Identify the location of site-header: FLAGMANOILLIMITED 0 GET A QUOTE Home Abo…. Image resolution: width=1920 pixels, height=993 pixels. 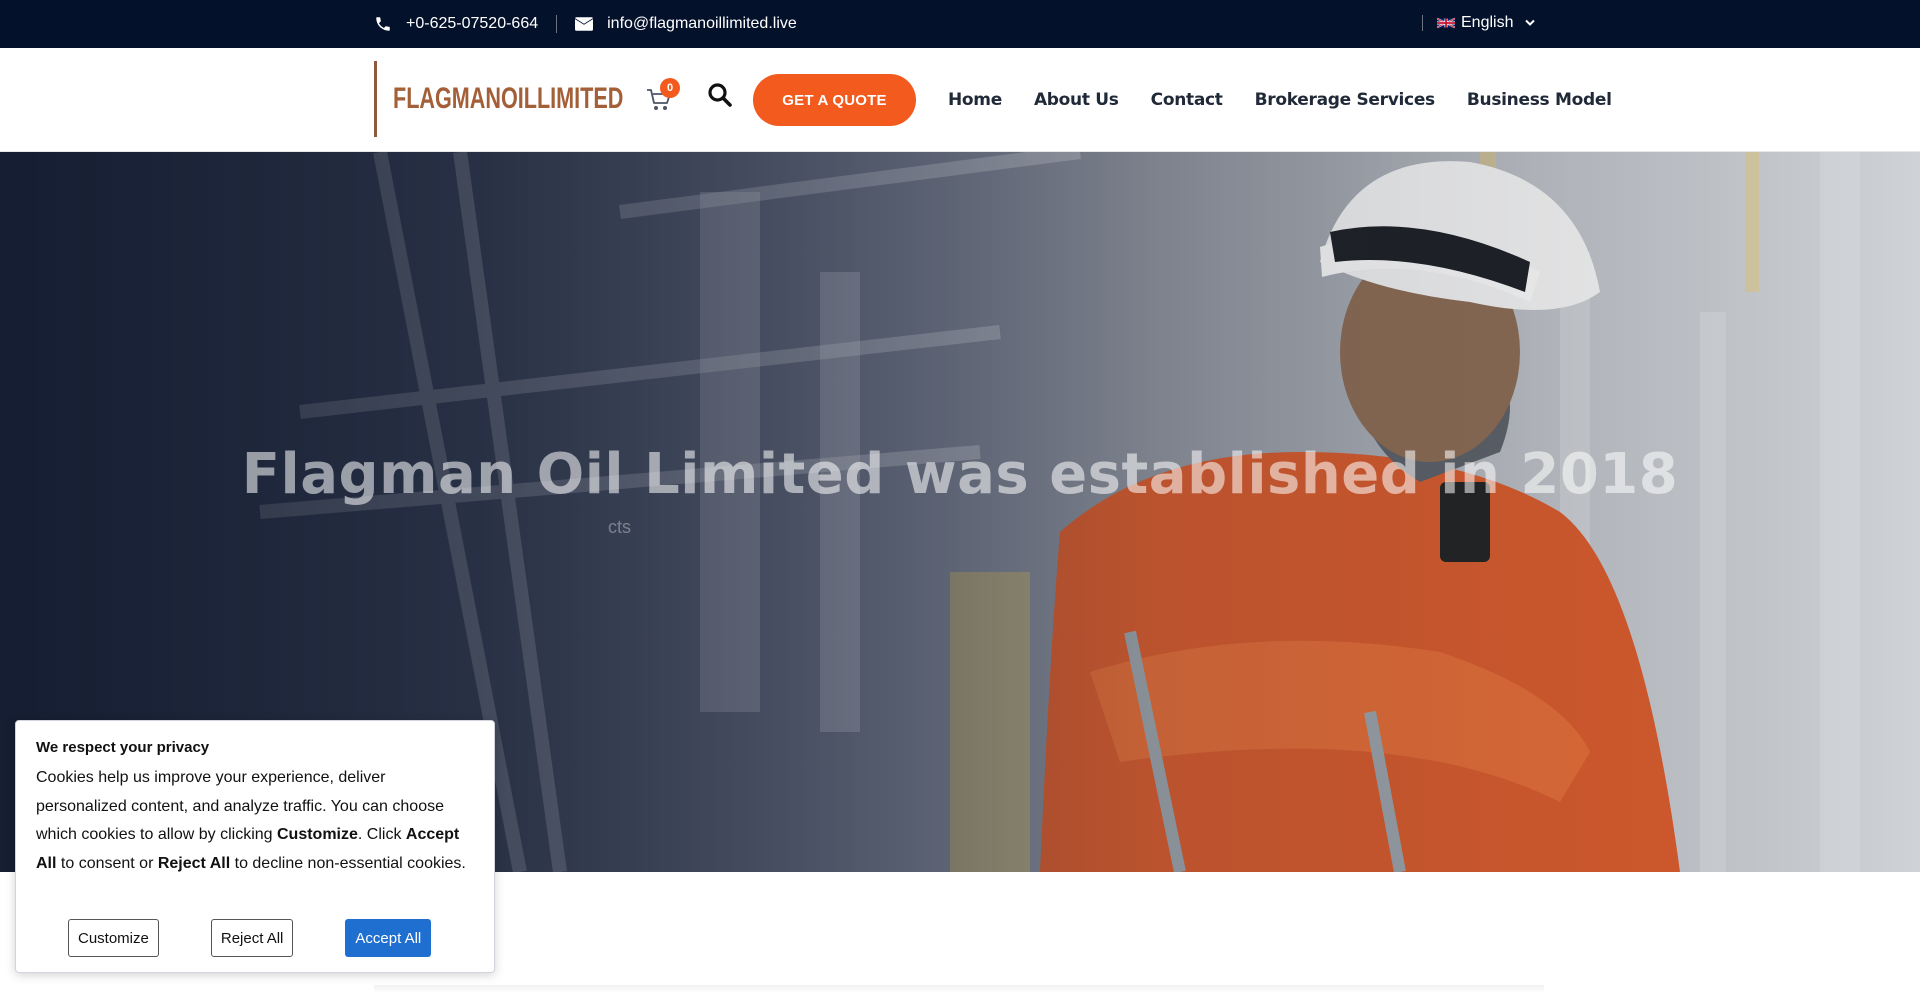
(960, 100).